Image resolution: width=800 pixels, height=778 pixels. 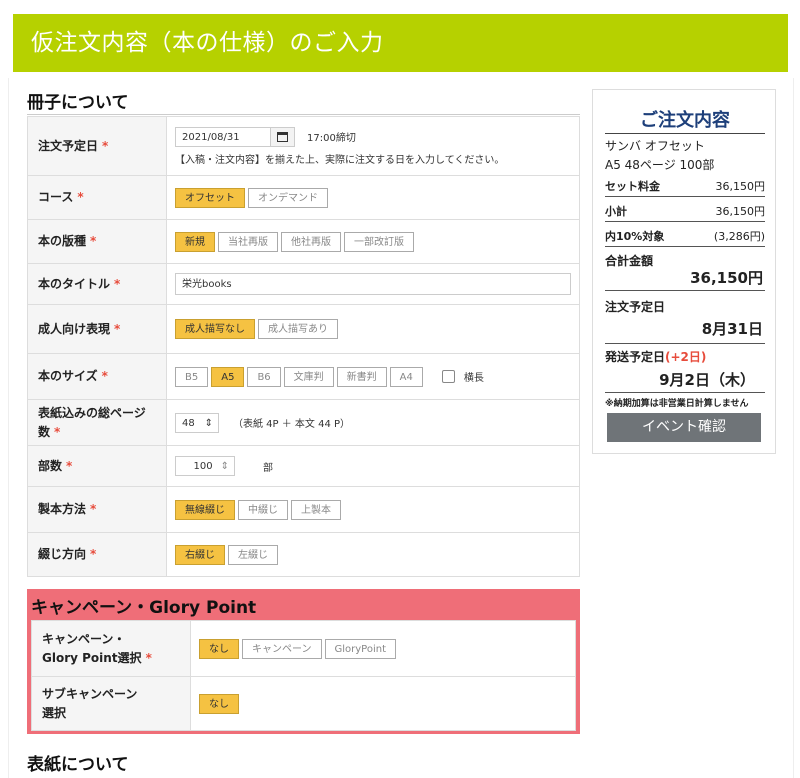 I want to click on label-title: 本のタイトル *, so click(x=97, y=284).